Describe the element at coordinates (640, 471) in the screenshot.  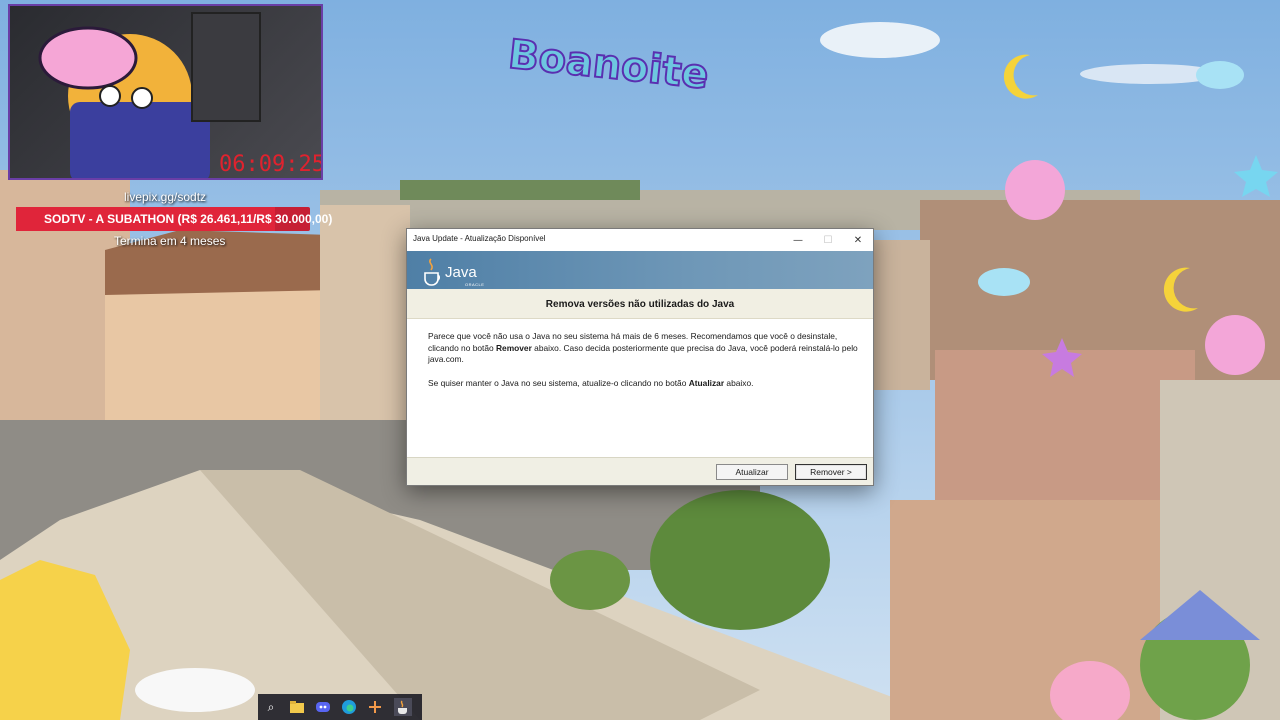
I see `dialog-footer: Atualizar Remover >` at that location.